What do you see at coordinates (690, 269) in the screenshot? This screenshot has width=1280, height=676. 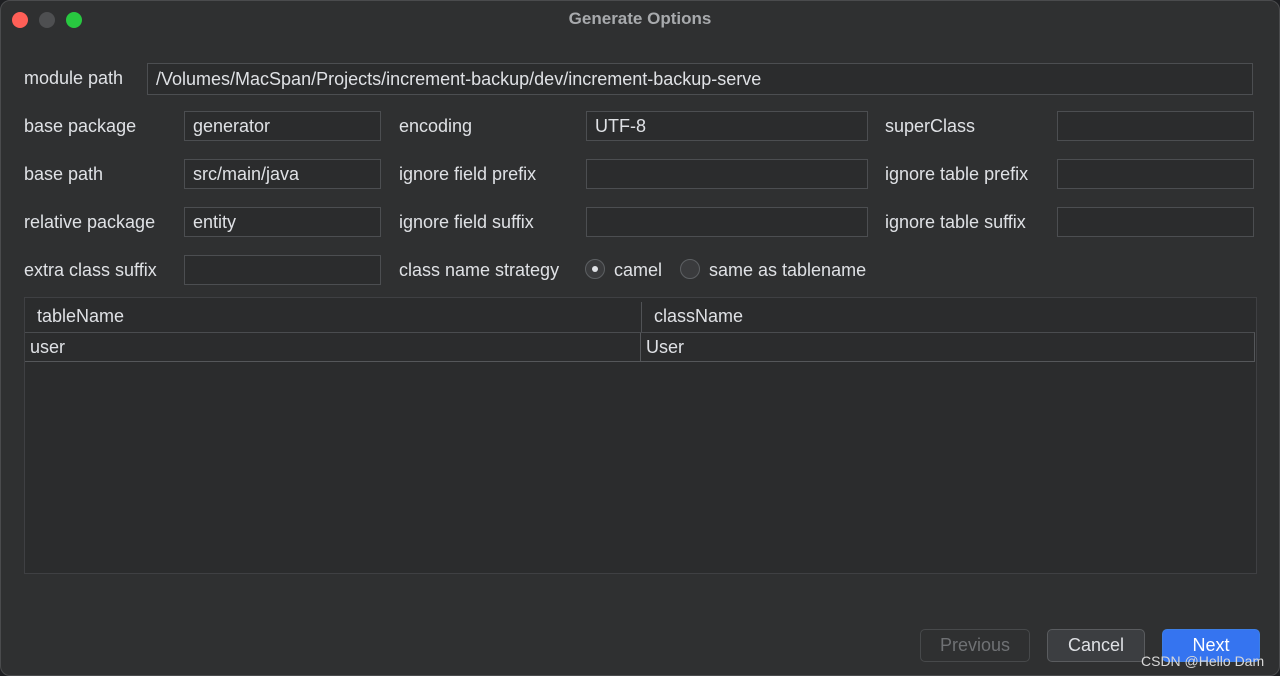 I see `same-as-tablename-radio` at bounding box center [690, 269].